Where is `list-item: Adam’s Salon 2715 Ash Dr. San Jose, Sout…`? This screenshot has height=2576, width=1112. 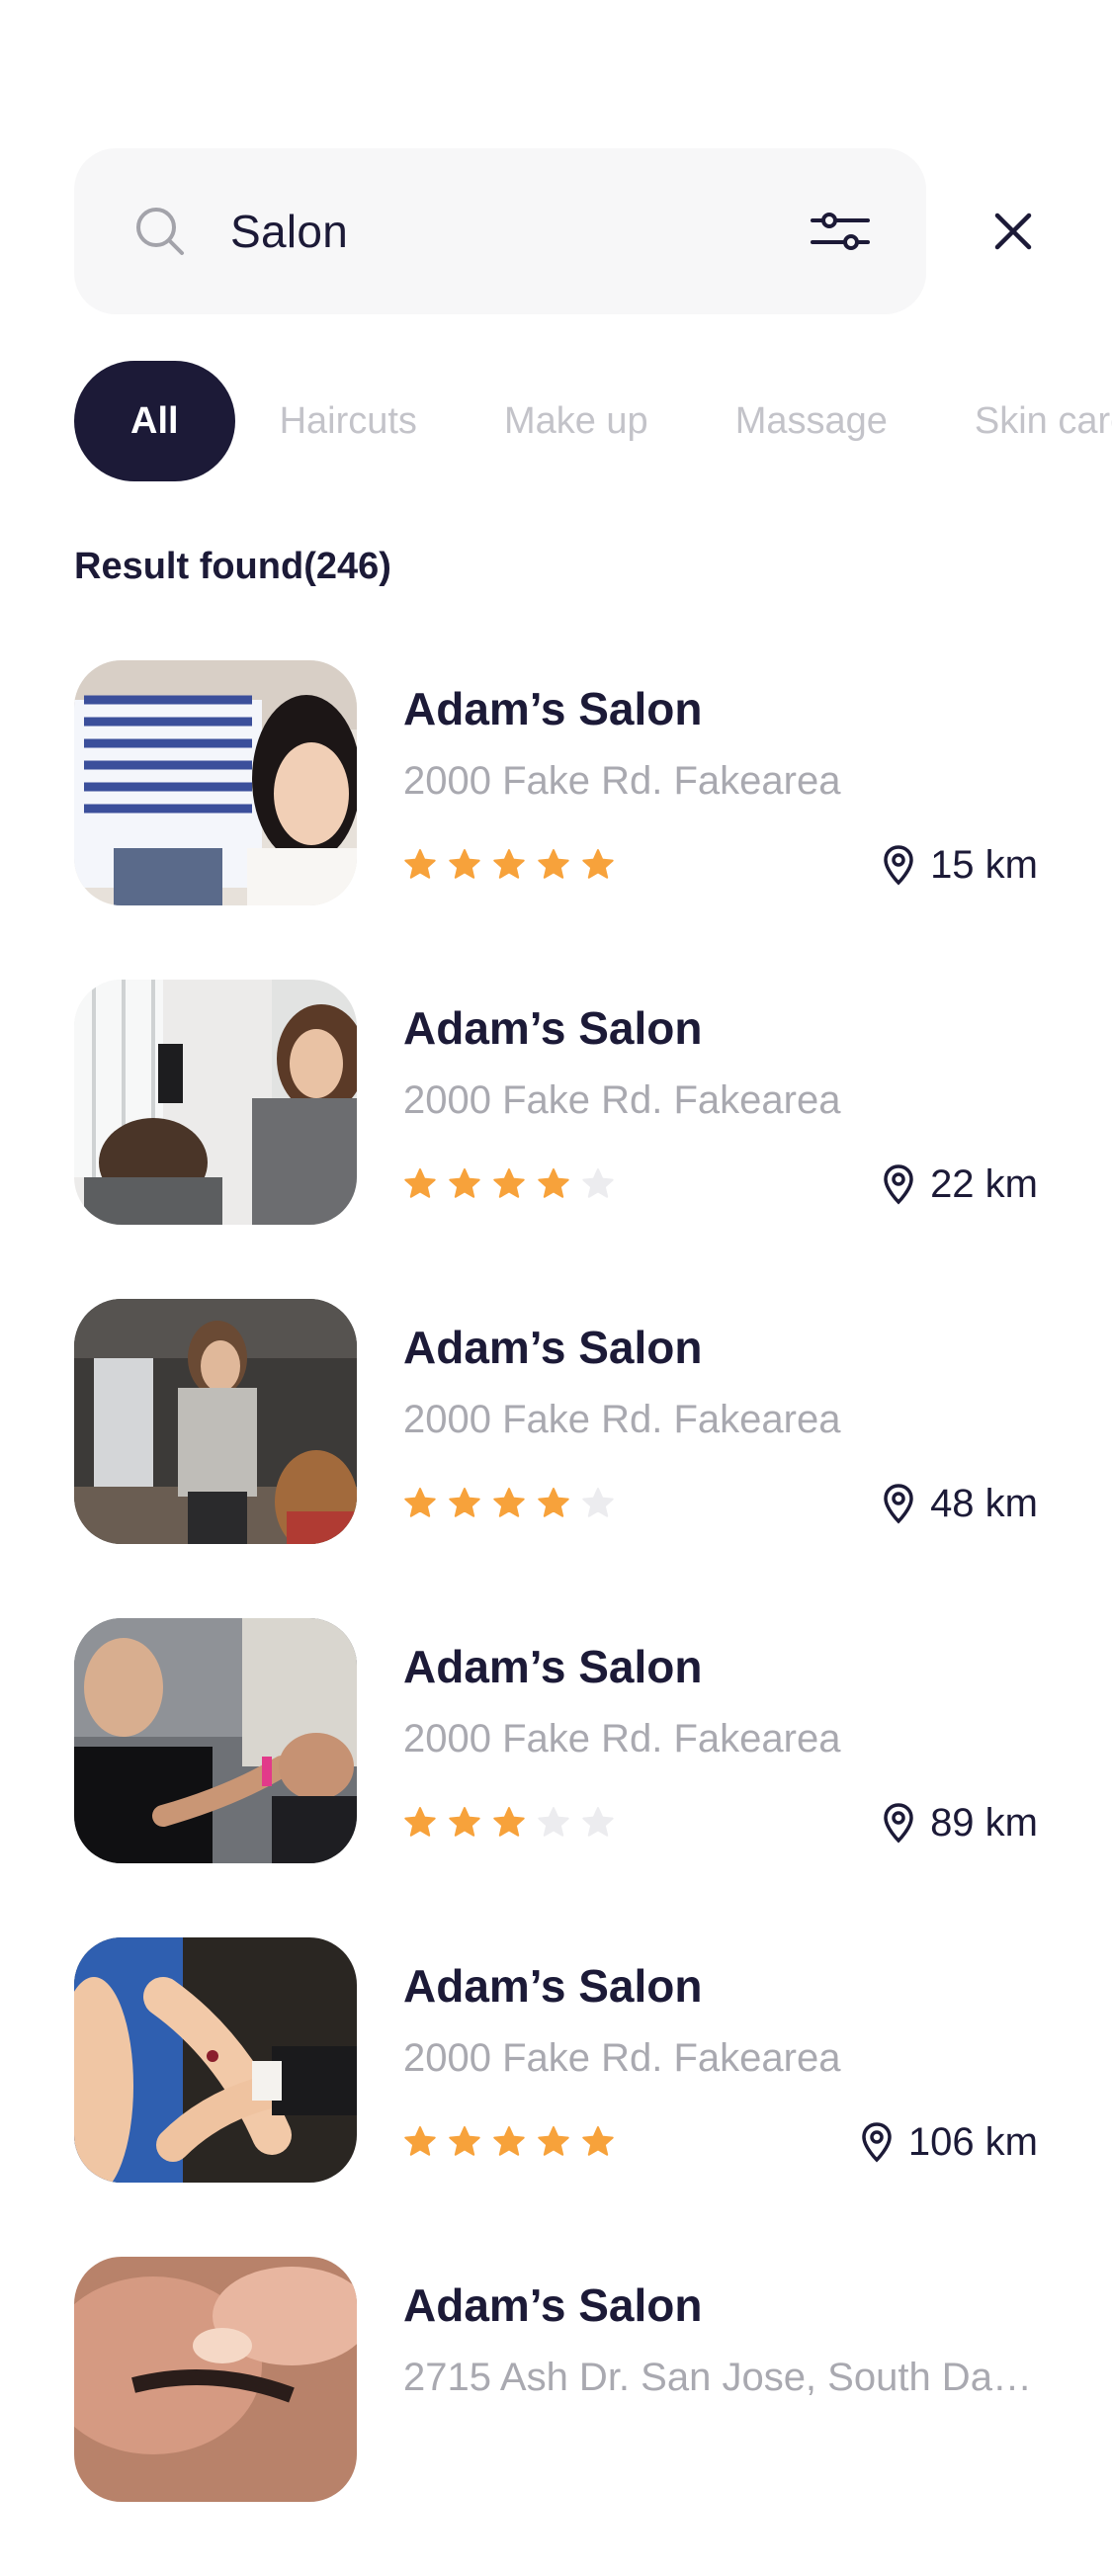
list-item: Adam’s Salon 2715 Ash Dr. San Jose, Sout… is located at coordinates (556, 2379).